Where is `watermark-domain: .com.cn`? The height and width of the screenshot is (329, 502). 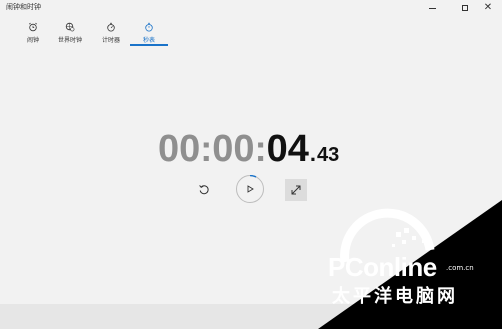 watermark-domain: .com.cn is located at coordinates (460, 268).